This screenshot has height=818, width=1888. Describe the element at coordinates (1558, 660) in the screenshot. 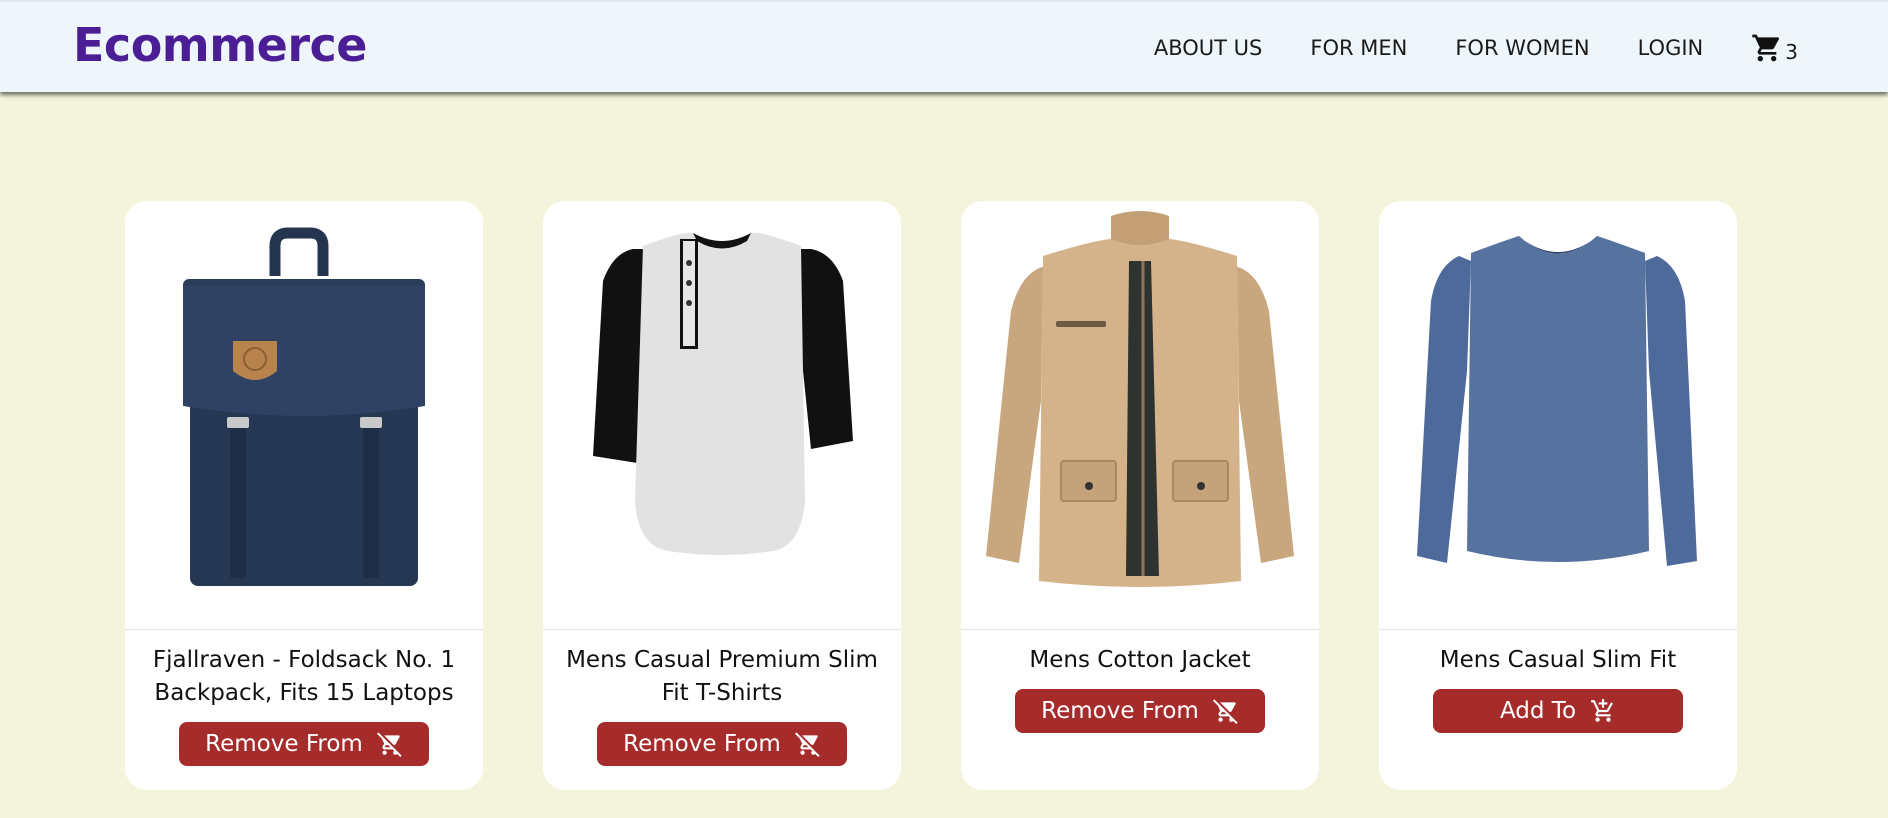

I see `product-title: Mens Casual Slim Fit` at that location.